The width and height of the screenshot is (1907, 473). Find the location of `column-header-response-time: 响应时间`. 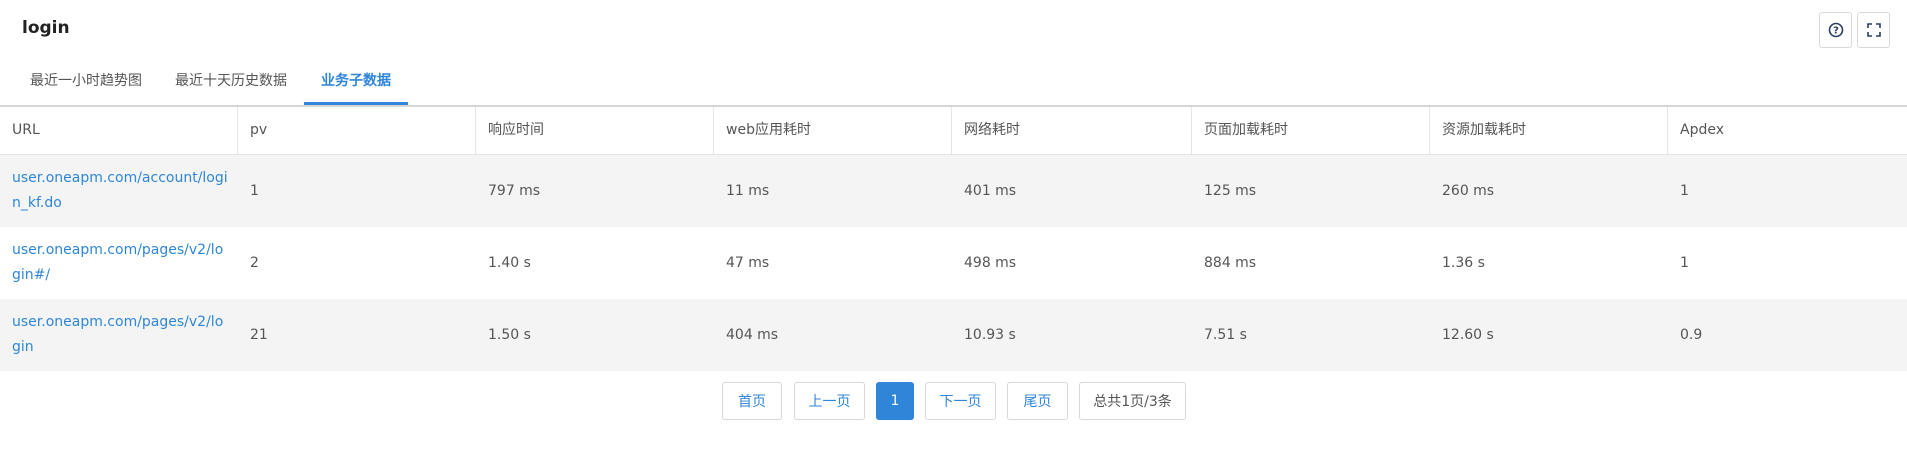

column-header-response-time: 响应时间 is located at coordinates (595, 130).